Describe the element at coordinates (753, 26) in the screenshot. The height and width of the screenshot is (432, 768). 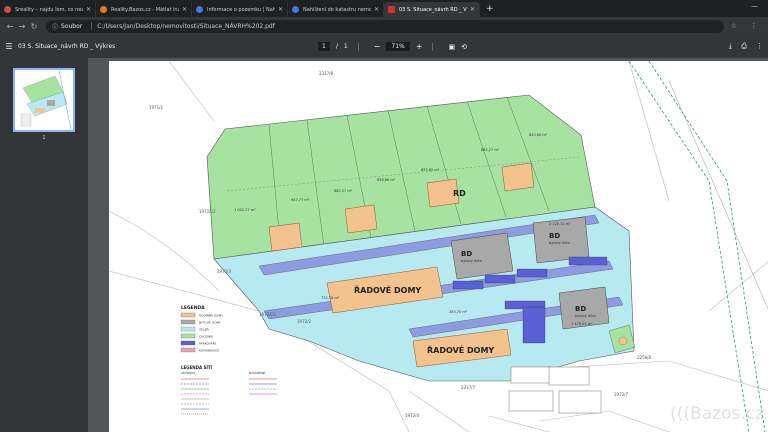
I see `menu-icon: ⋮` at that location.